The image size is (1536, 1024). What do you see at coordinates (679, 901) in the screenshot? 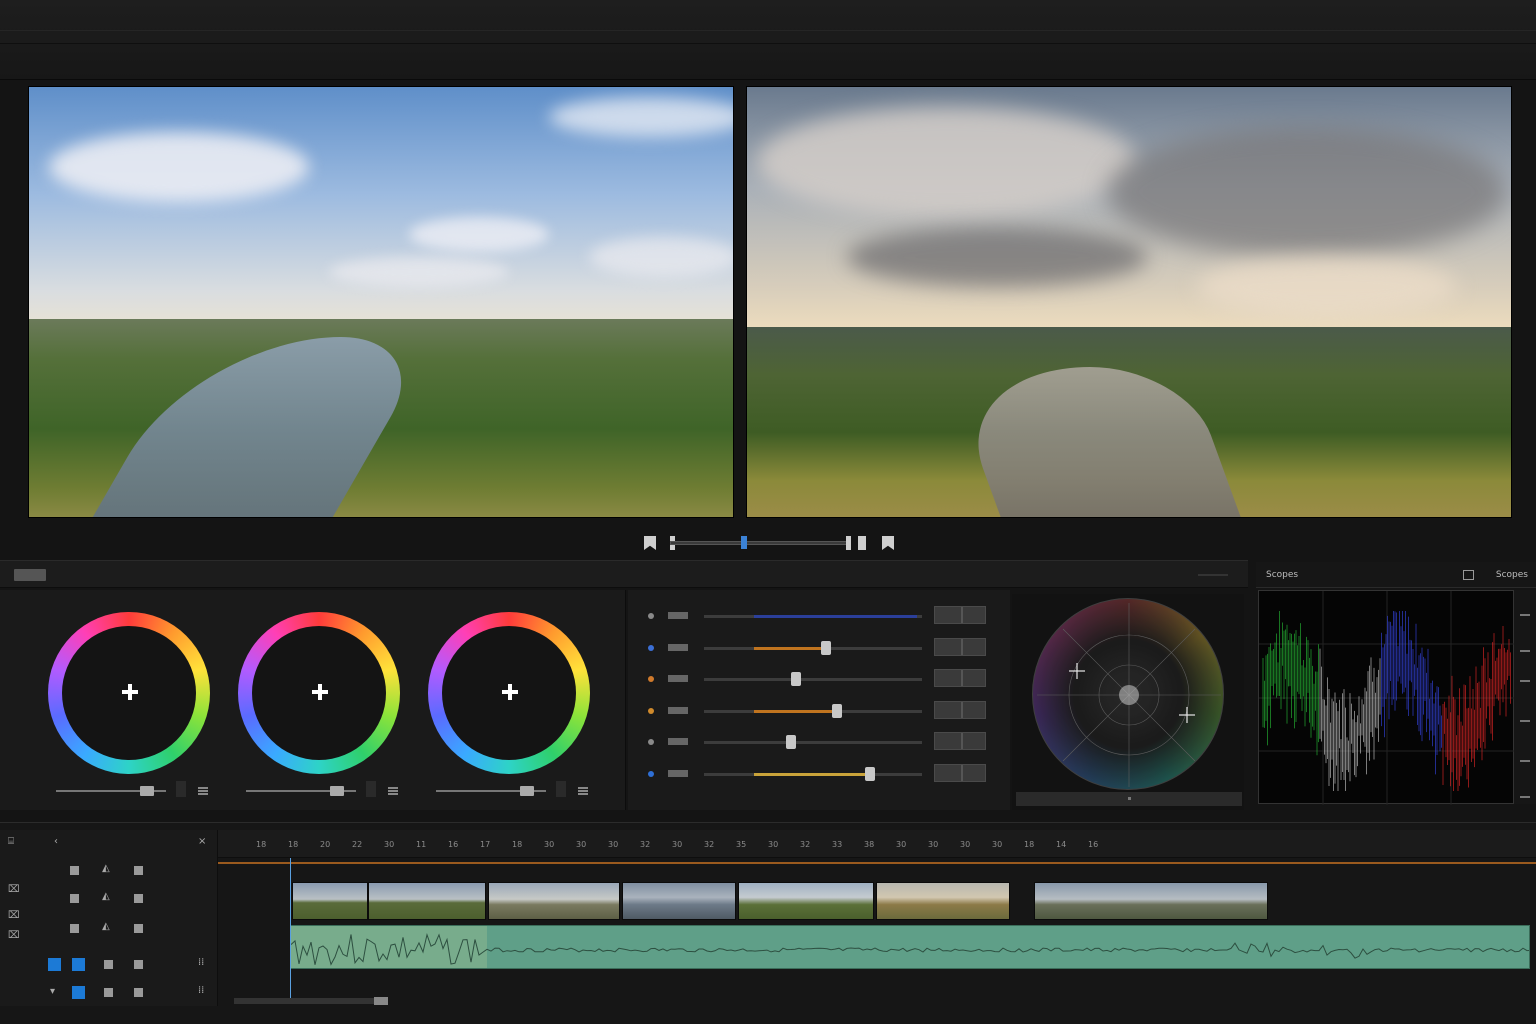
I see `video-clip-lake-coast` at bounding box center [679, 901].